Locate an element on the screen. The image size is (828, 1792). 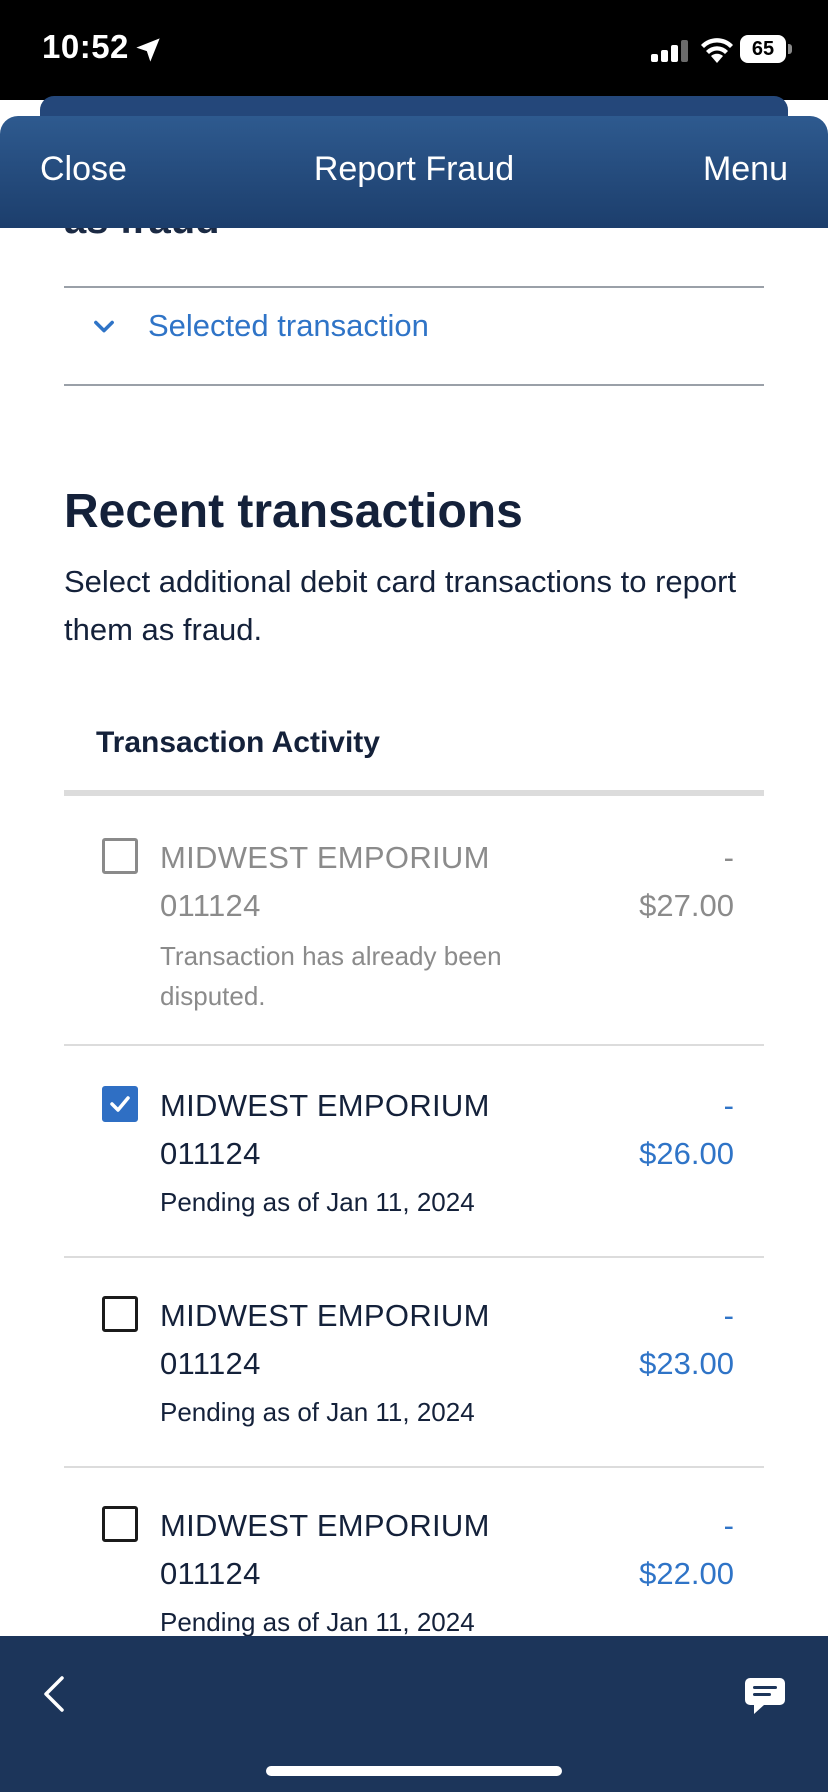
bottom-toolbar is located at coordinates (414, 1714).